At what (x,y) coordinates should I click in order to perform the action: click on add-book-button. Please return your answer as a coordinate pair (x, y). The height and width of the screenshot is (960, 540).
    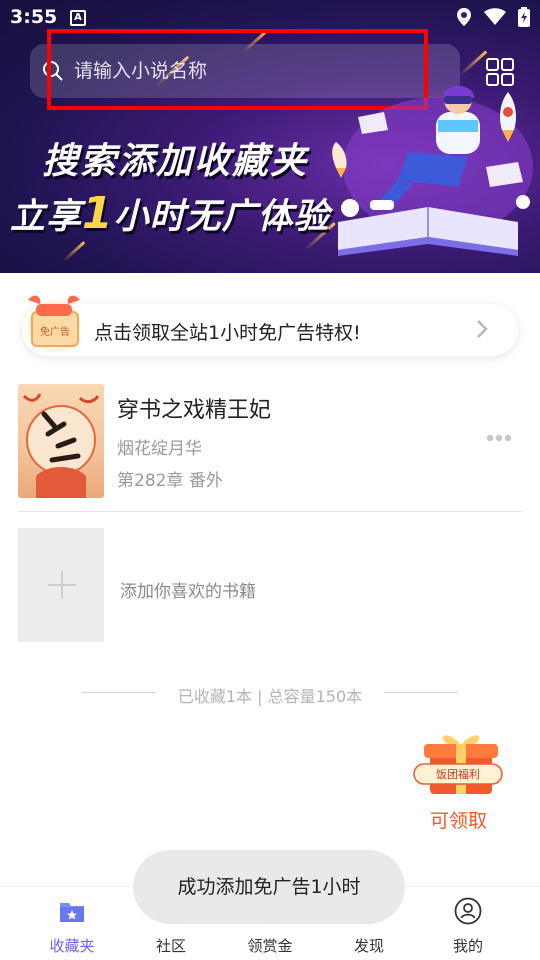
    Looking at the image, I should click on (61, 585).